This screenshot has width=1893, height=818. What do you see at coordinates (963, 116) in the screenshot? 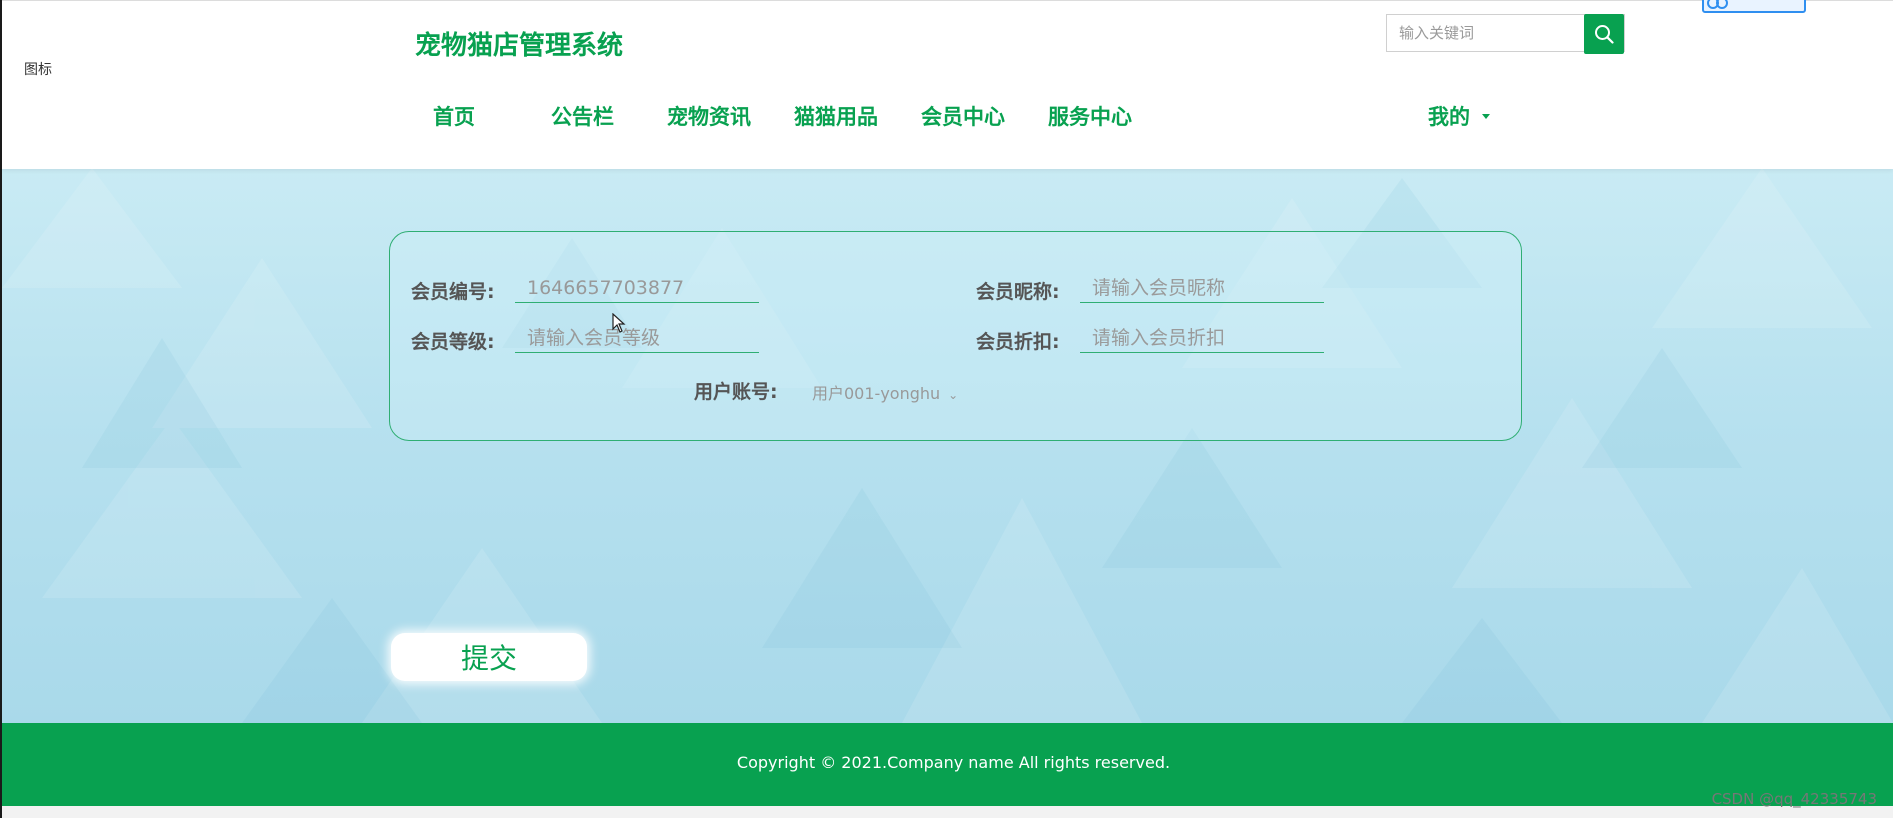
I see `nav-item-member-center: 会员中心` at bounding box center [963, 116].